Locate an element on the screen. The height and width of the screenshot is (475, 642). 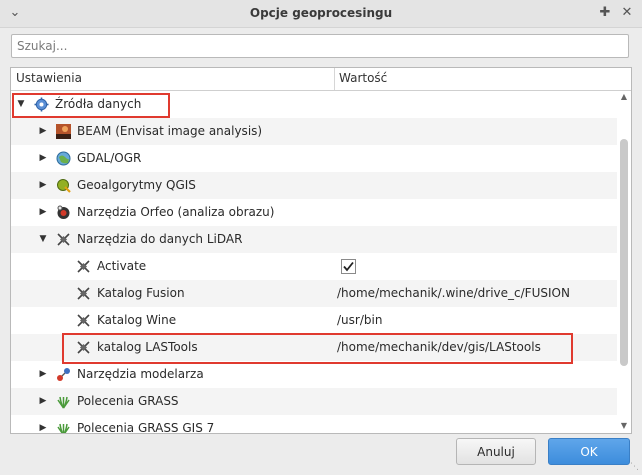
tree-row-lidar: ▼ Narzędzia do danych LiDAR is located at coordinates (314, 239).